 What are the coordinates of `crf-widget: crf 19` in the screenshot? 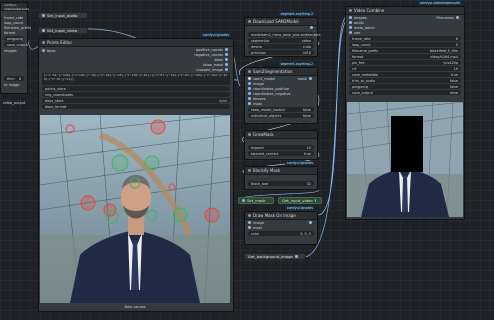 It's located at (405, 68).